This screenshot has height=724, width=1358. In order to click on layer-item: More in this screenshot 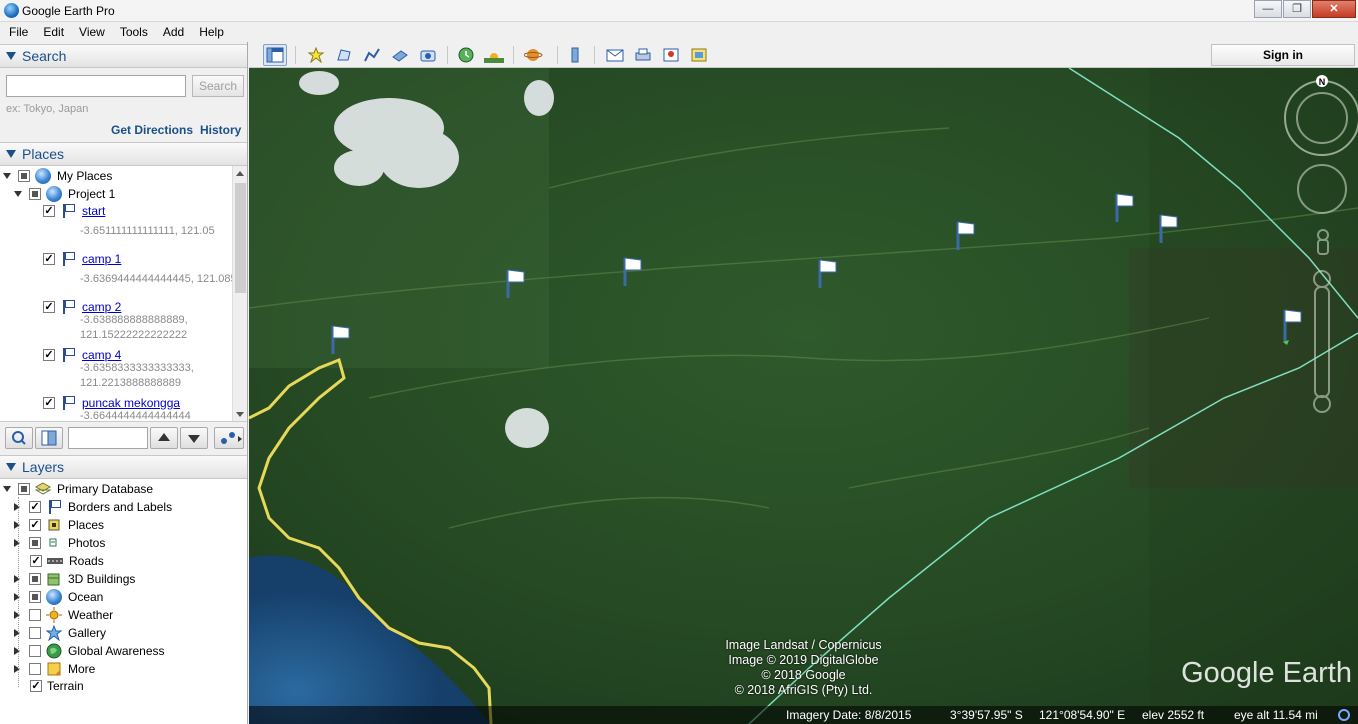, I will do `click(54, 669)`.